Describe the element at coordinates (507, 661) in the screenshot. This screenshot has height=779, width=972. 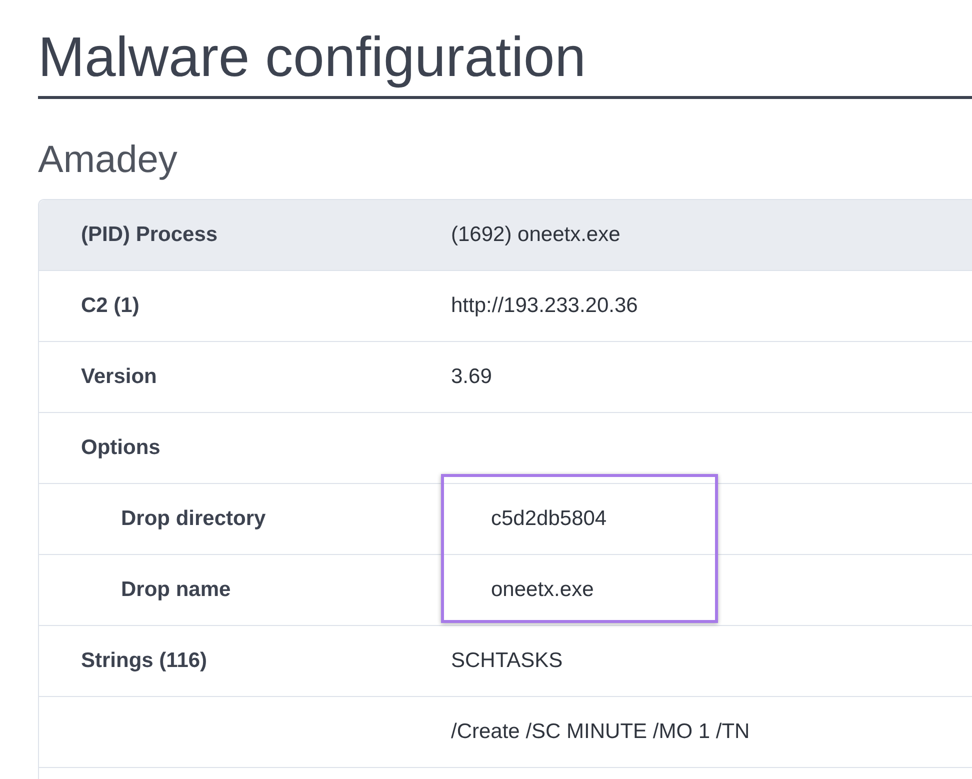
I see `row-value: SCHTASKS` at that location.